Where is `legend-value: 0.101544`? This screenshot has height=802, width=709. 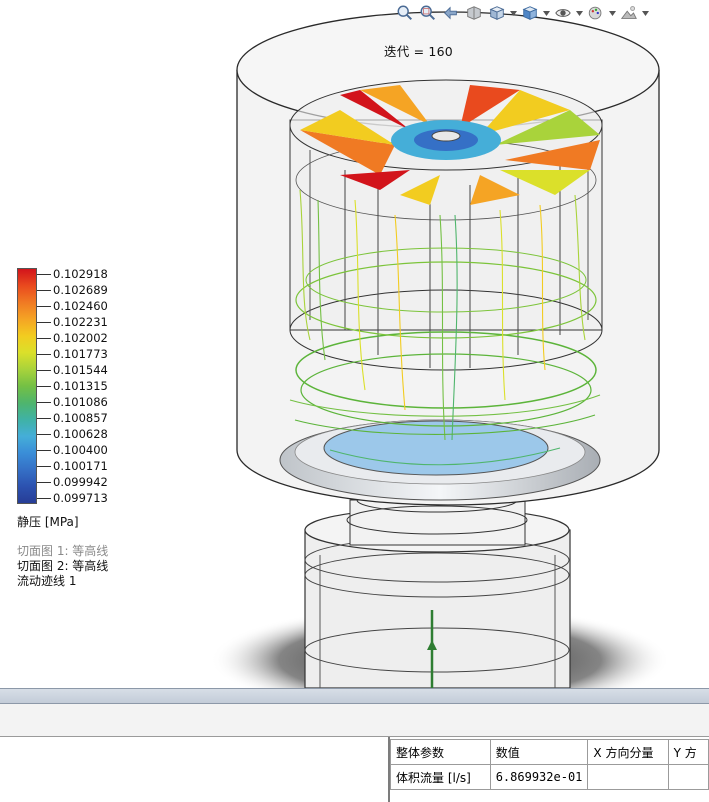 legend-value: 0.101544 is located at coordinates (80, 370).